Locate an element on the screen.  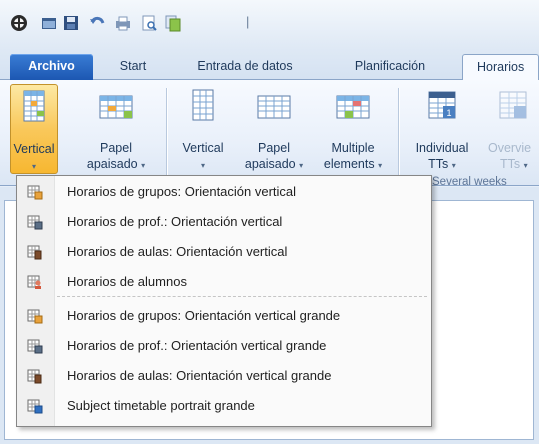
menu-item-horarios-aulas-vertical: Horarios de aulas: Orientación vertical is located at coordinates (224, 252).